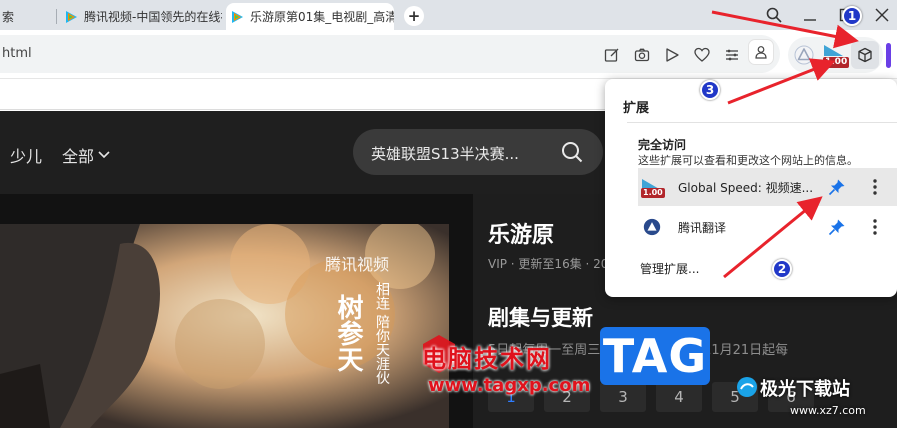 This screenshot has width=897, height=428. Describe the element at coordinates (679, 397) in the screenshot. I see `episode-button: 4` at that location.